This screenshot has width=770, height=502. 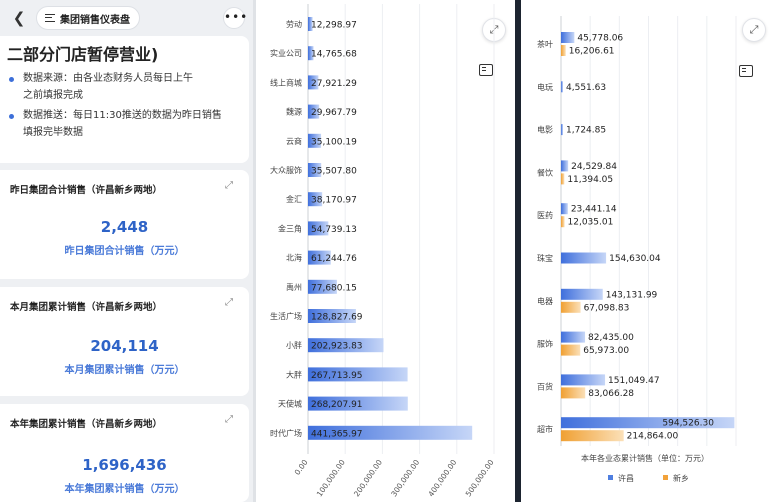 I want to click on kpi-value: 2,448, so click(x=124, y=227).